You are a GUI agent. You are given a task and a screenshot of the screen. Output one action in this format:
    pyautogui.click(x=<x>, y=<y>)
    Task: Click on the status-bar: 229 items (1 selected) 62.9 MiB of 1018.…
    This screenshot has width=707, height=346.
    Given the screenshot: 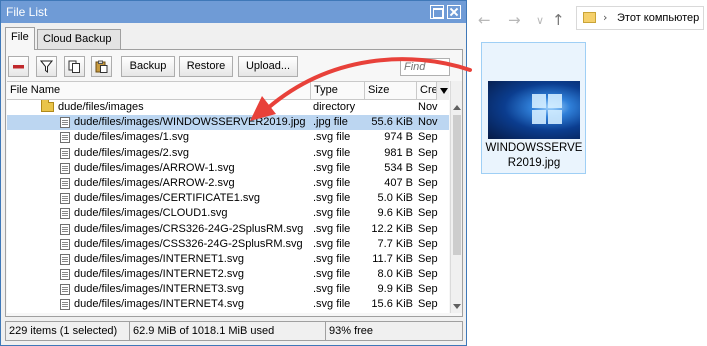 What is the action you would take?
    pyautogui.click(x=234, y=331)
    